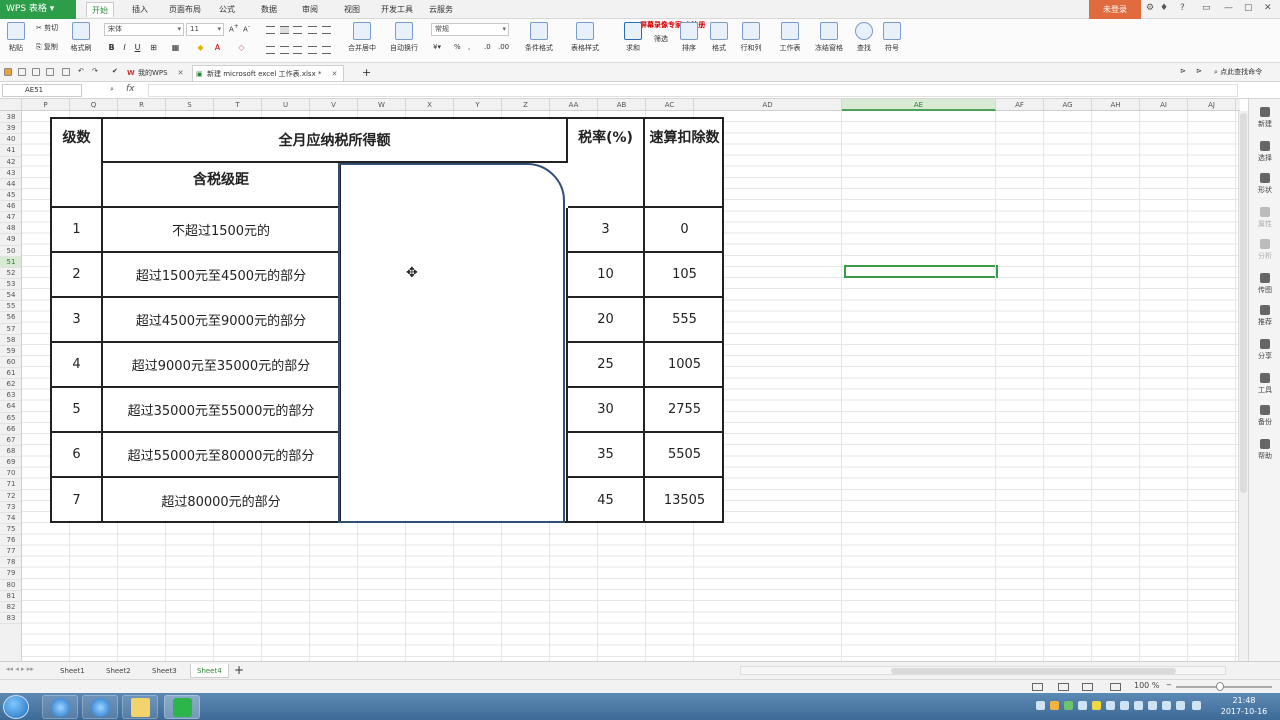 This screenshot has height=720, width=1280. I want to click on row-header: 57, so click(10, 329).